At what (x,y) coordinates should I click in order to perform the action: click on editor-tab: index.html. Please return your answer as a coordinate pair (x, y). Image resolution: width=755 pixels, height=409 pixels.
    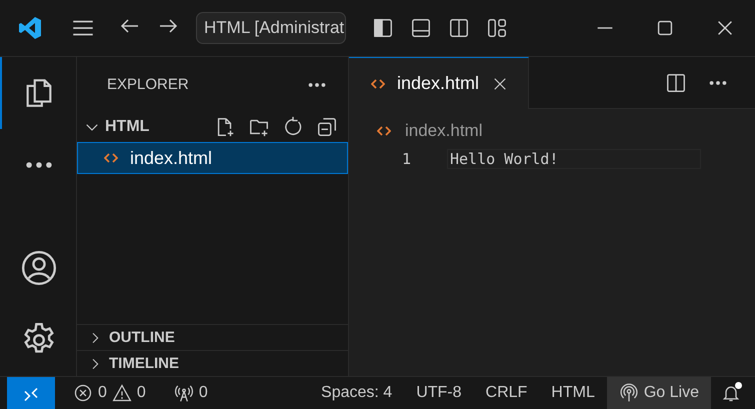
    Looking at the image, I should click on (439, 83).